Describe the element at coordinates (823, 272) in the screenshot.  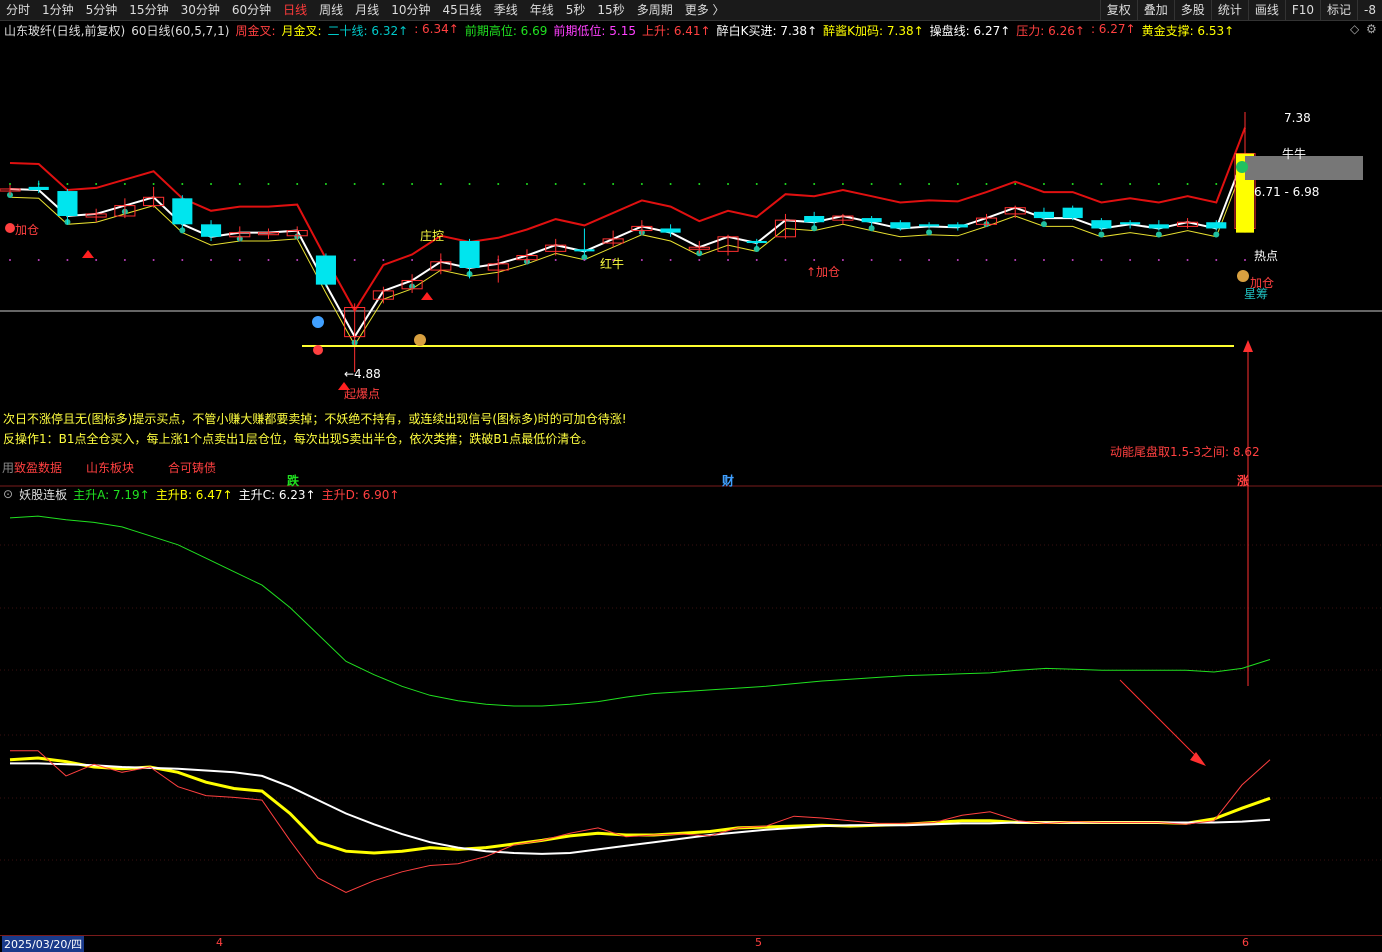
I see `label-jiacang-2: ↑加仓` at that location.